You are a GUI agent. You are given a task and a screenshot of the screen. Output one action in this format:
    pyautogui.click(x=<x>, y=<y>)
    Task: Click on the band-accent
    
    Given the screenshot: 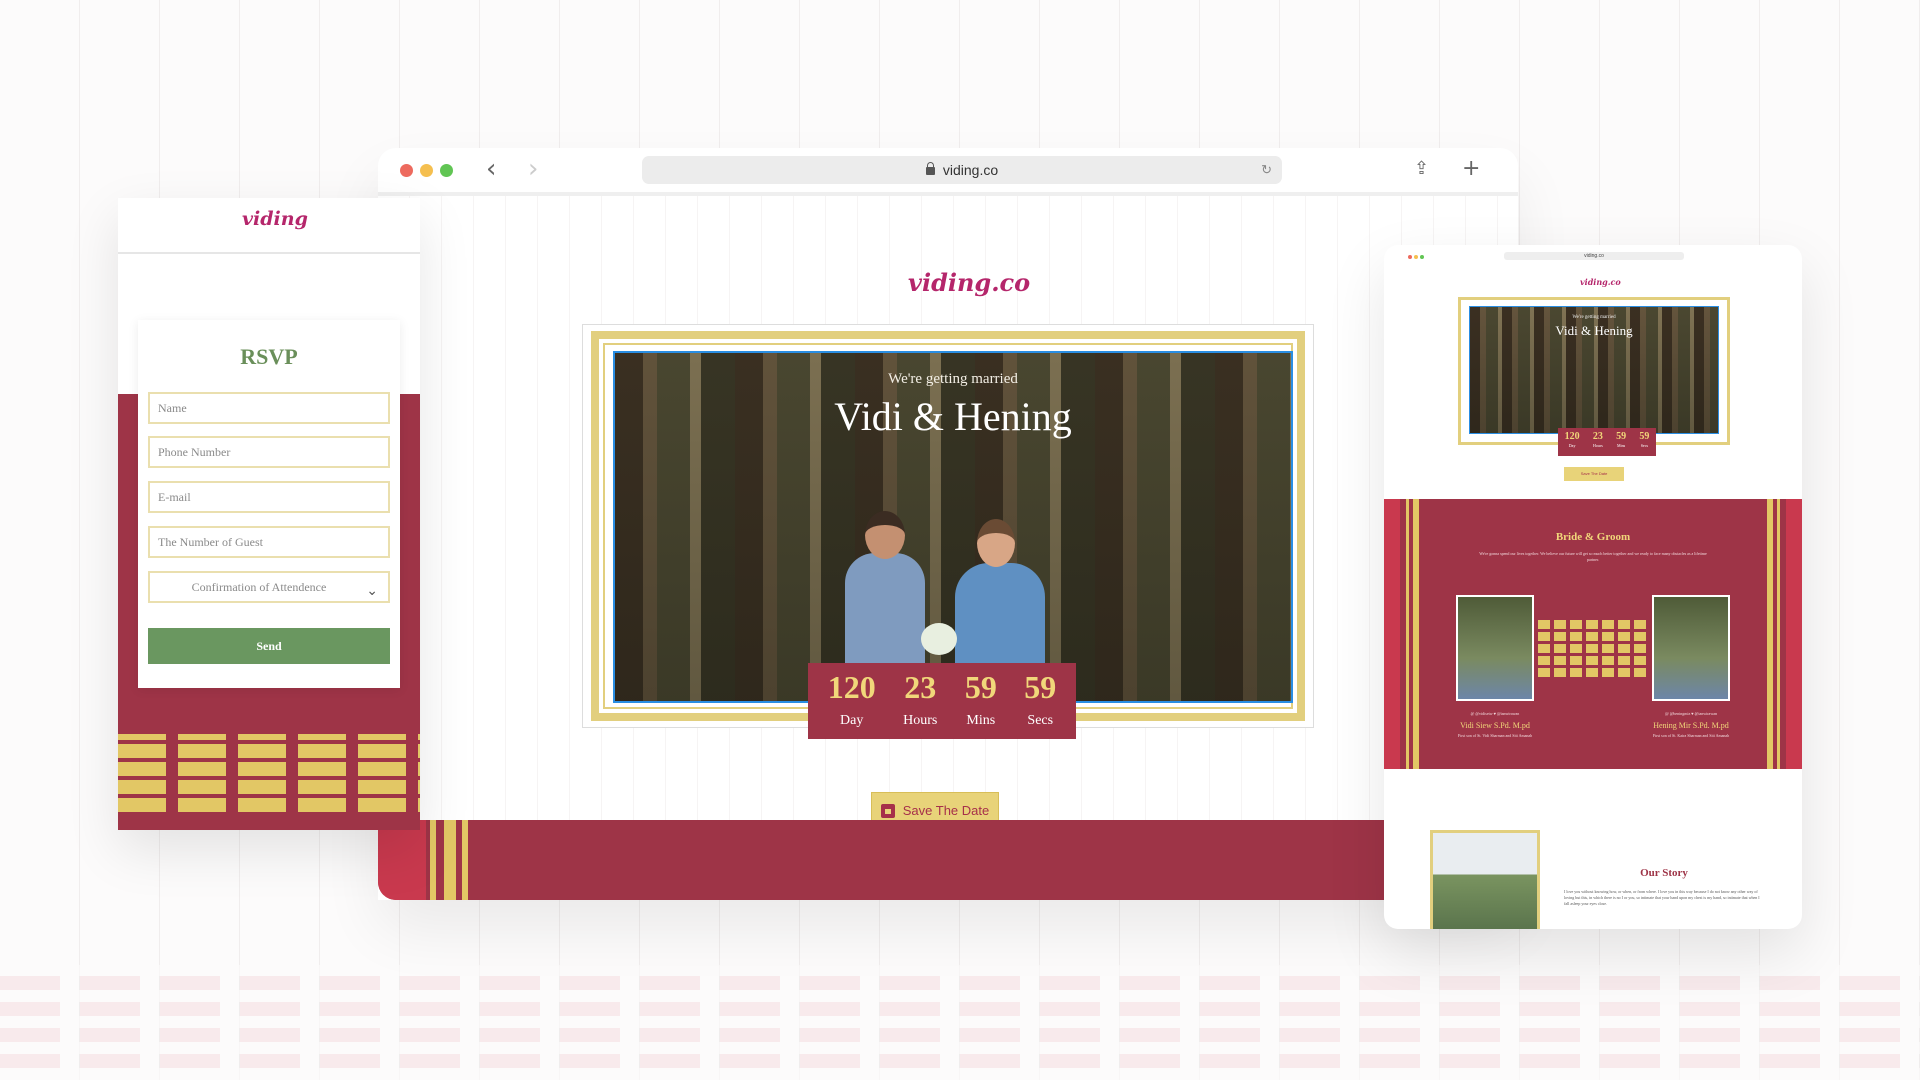 What is the action you would take?
    pyautogui.click(x=402, y=860)
    